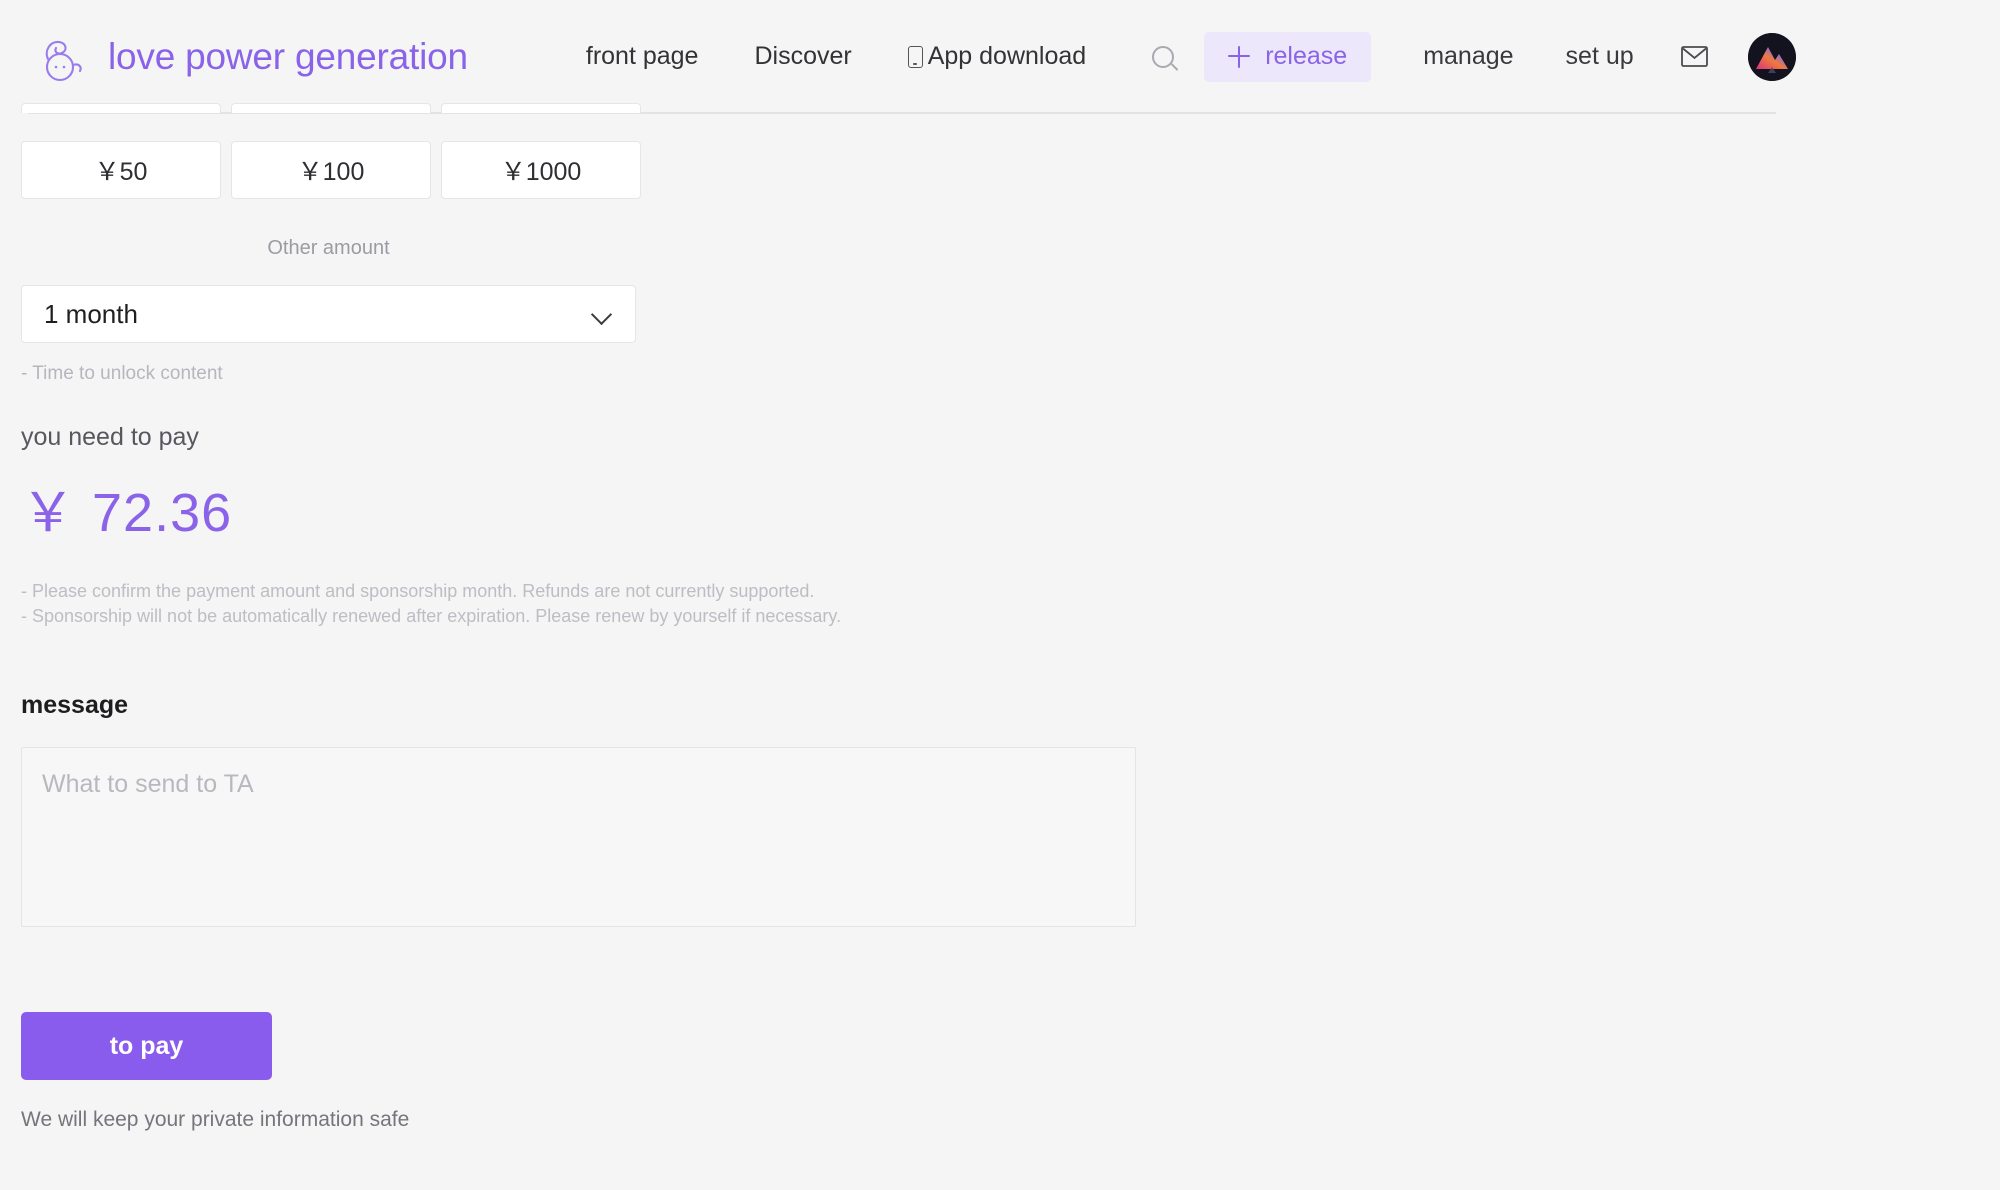 The width and height of the screenshot is (2000, 1190). What do you see at coordinates (331, 170) in the screenshot?
I see `amount-option-100: ￥100` at bounding box center [331, 170].